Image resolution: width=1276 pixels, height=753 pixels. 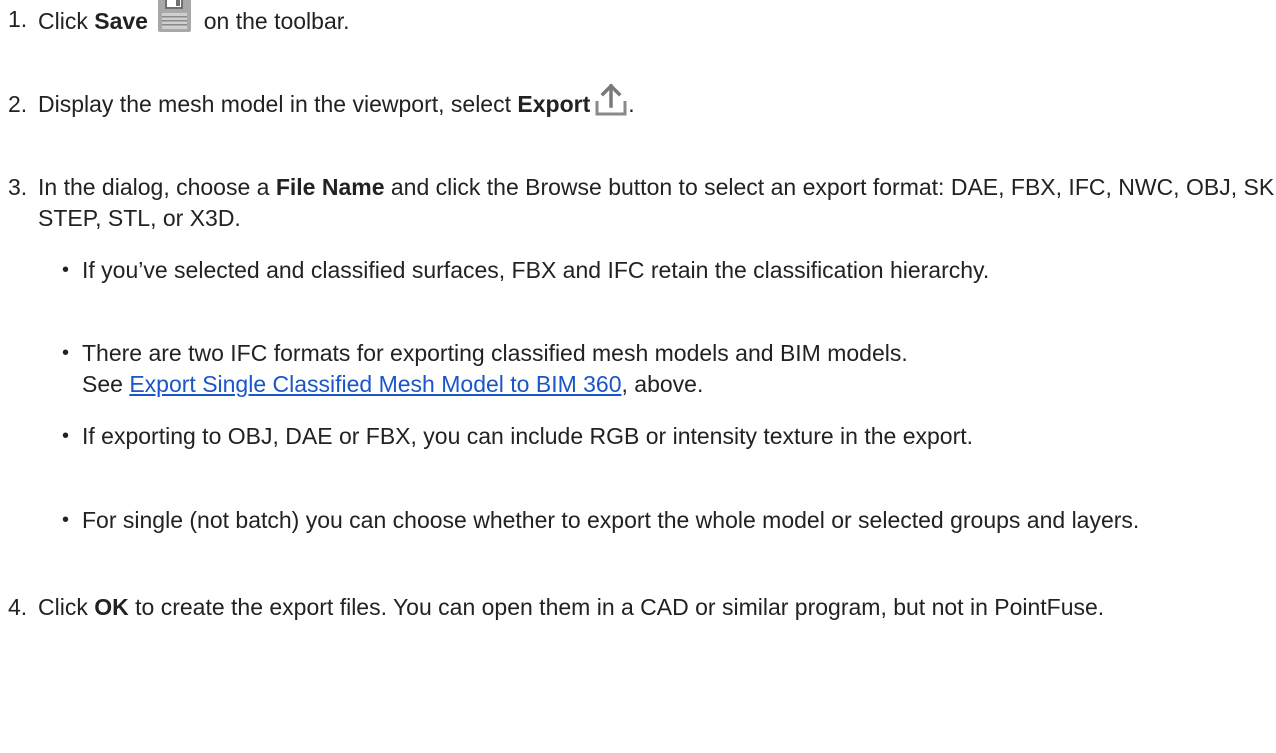 I want to click on step-text-suffix: ., so click(x=631, y=104).